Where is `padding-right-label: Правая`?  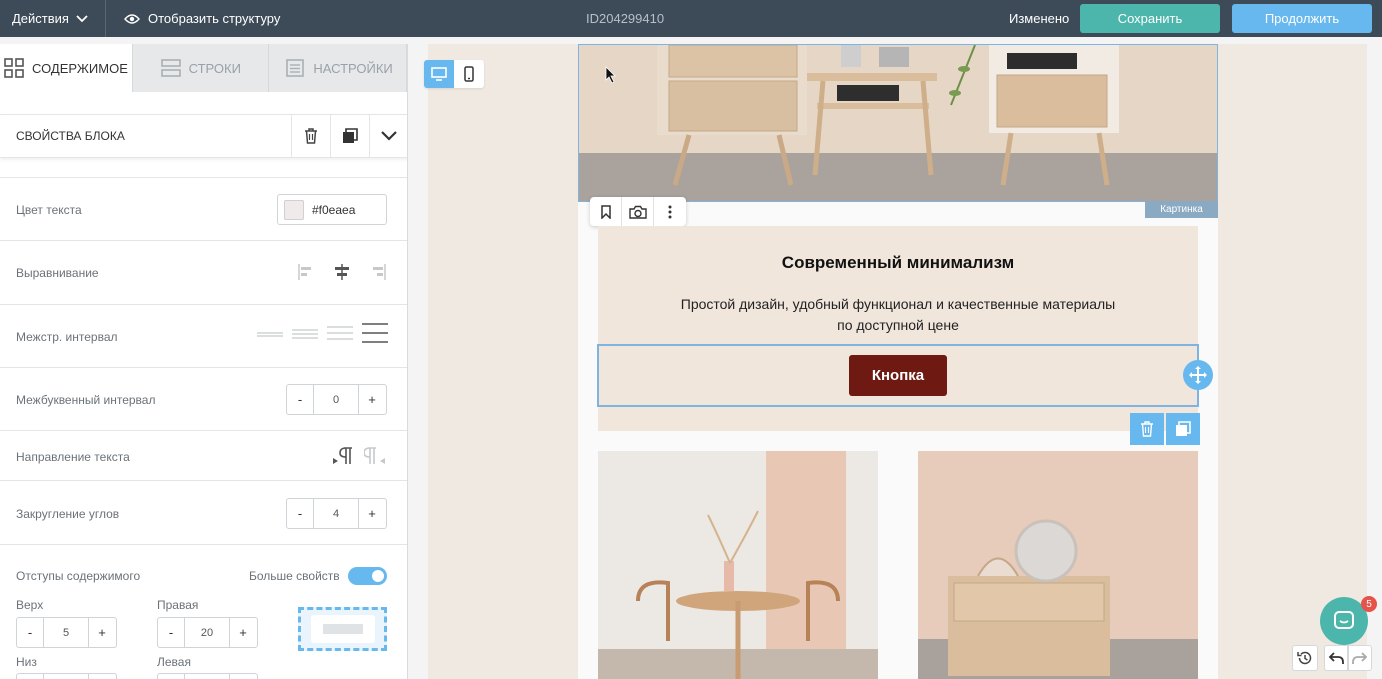 padding-right-label: Правая is located at coordinates (178, 605).